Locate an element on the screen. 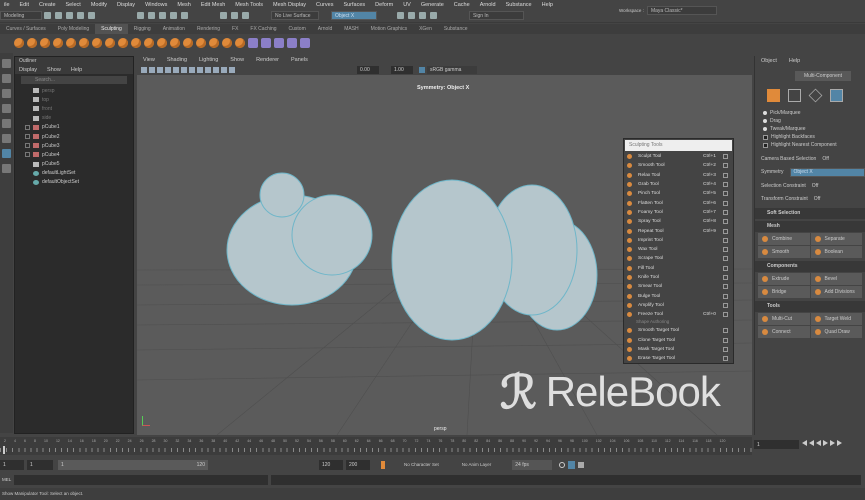  outliner-item: defaultLightSet is located at coordinates (74, 173).